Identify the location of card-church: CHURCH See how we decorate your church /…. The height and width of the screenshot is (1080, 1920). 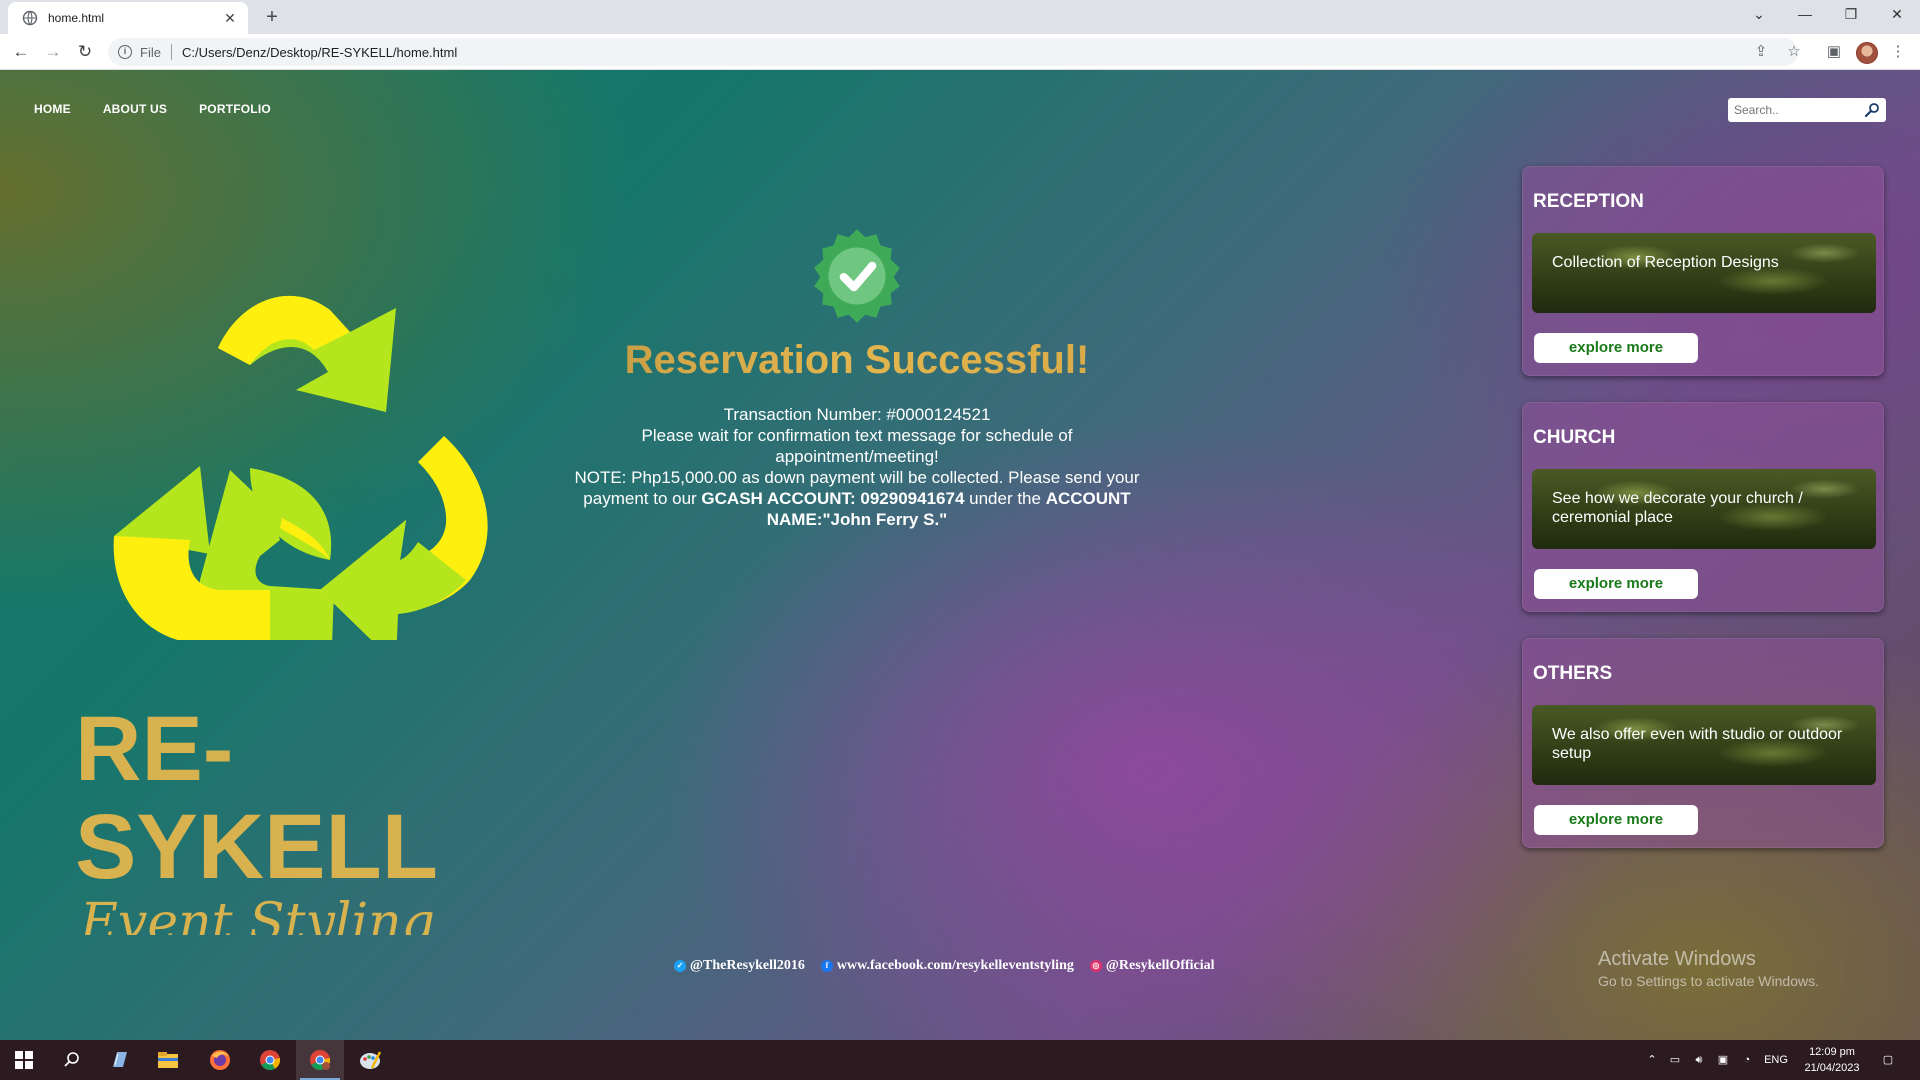
(1703, 507).